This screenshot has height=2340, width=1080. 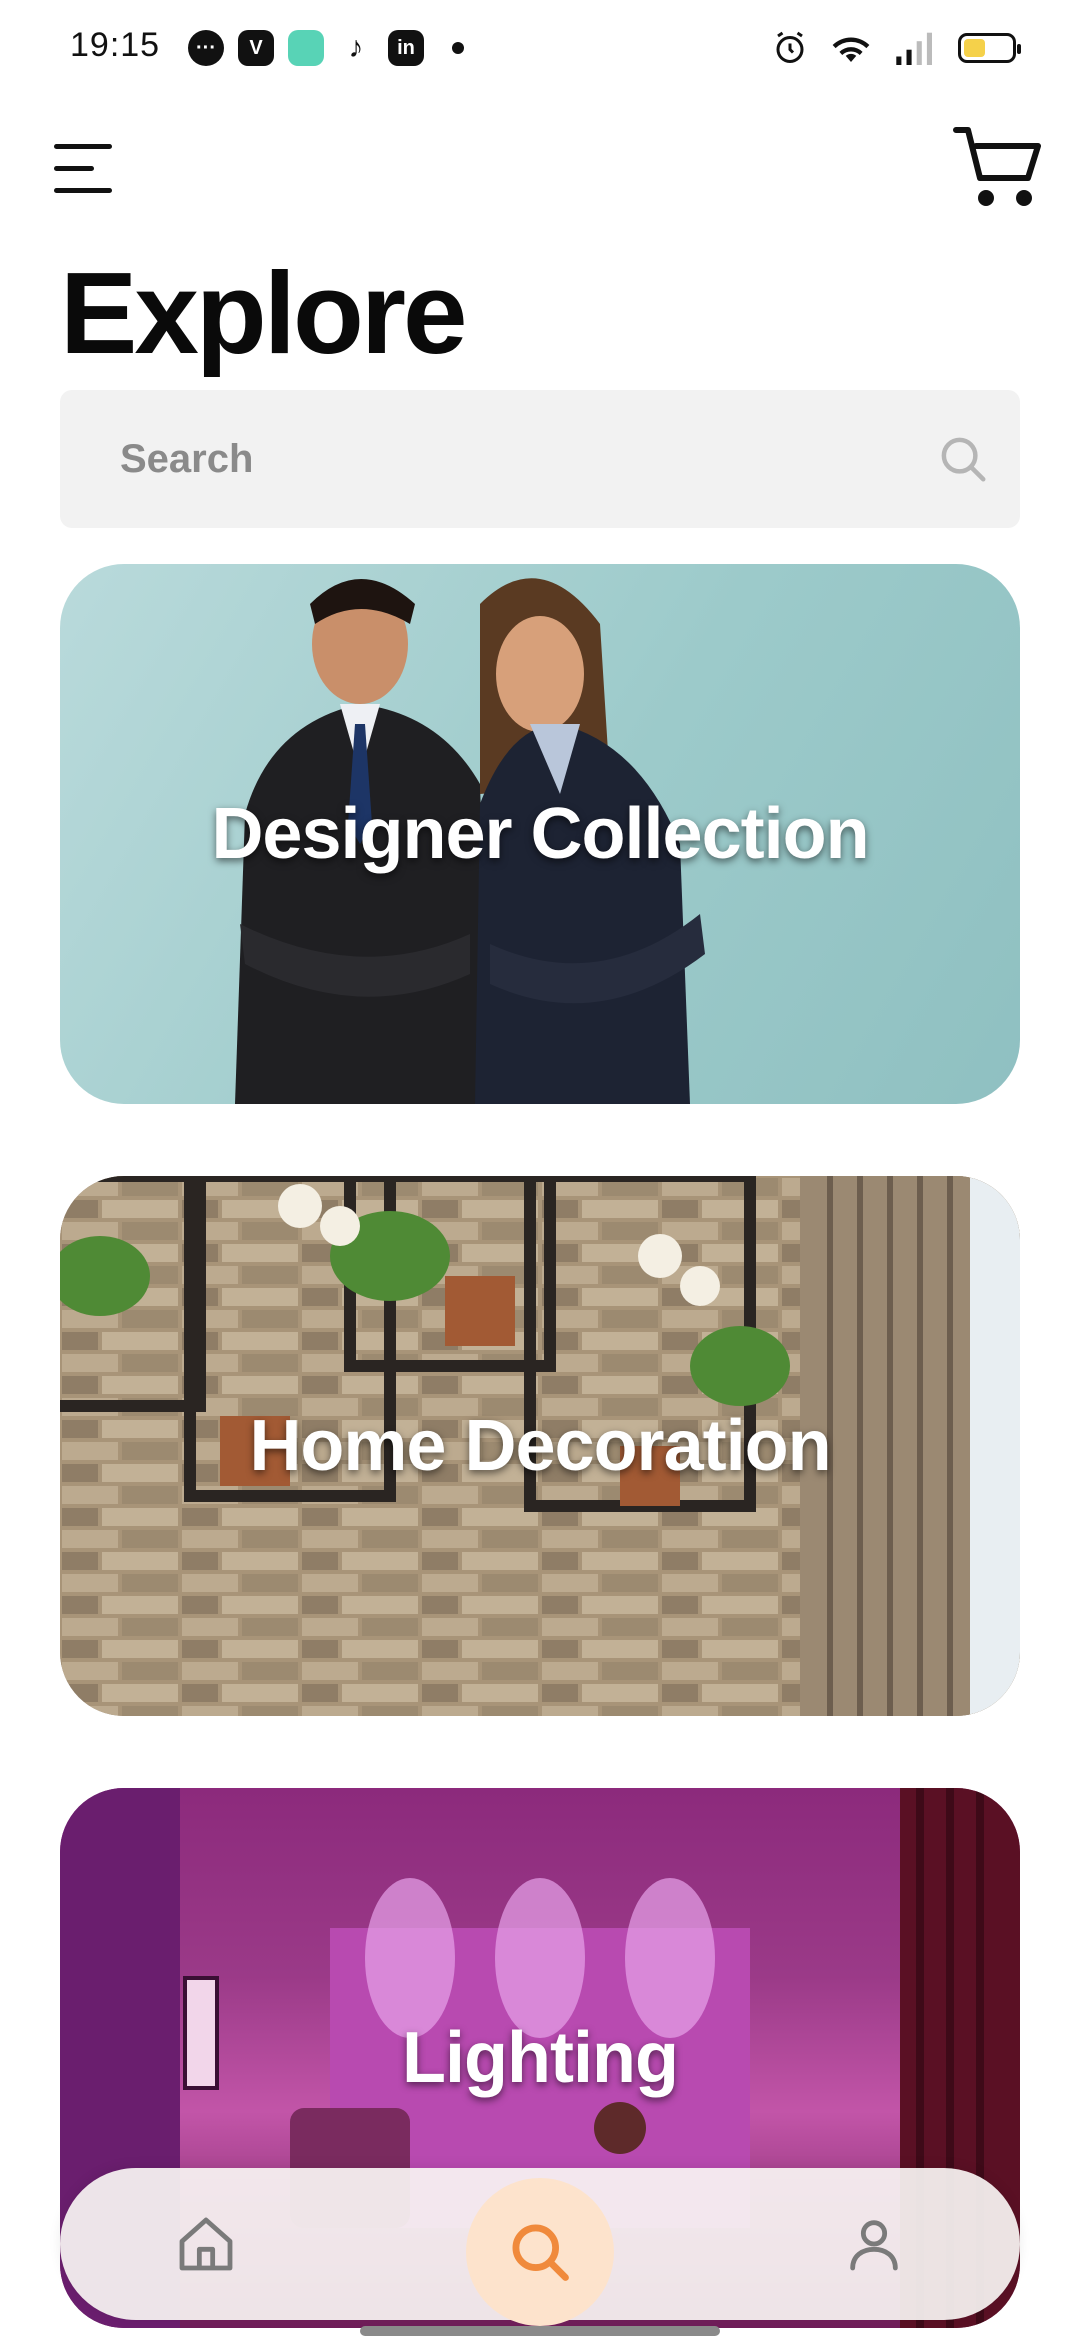 I want to click on category-label: Home Decoration, so click(x=540, y=1446).